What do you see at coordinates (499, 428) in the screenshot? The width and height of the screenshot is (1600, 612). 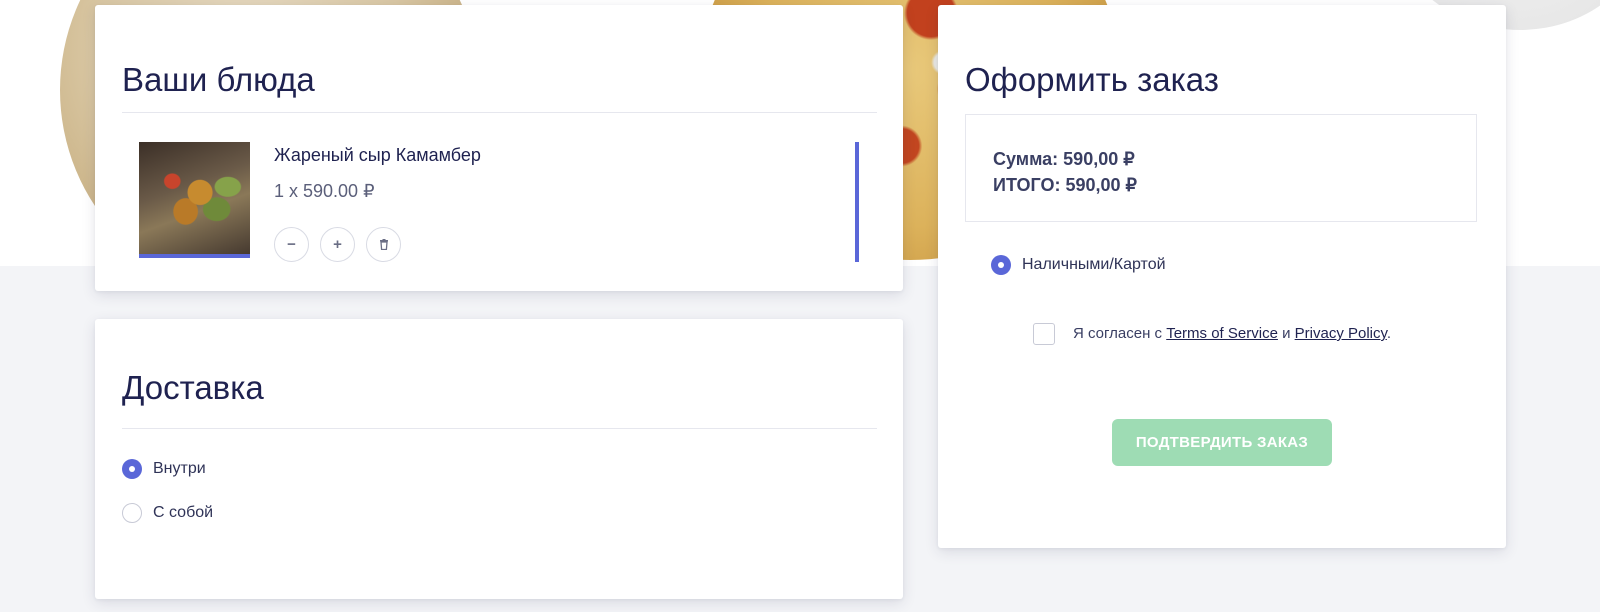 I see `delivery-divider` at bounding box center [499, 428].